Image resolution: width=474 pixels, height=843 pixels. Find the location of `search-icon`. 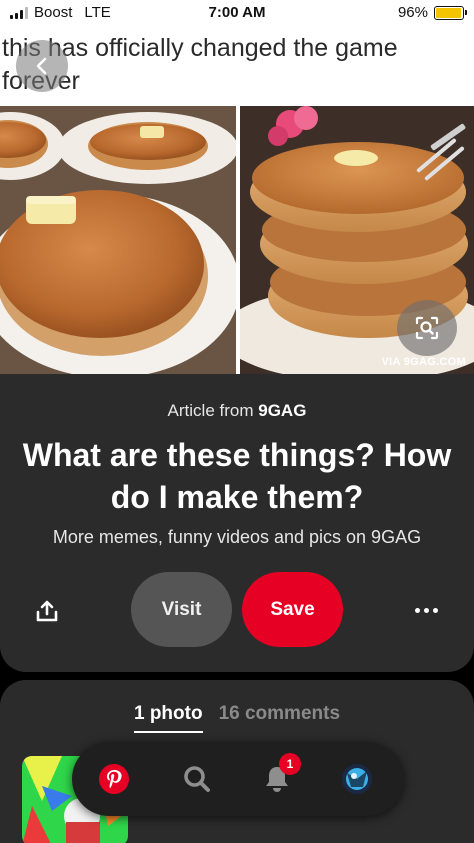

search-icon is located at coordinates (197, 779).